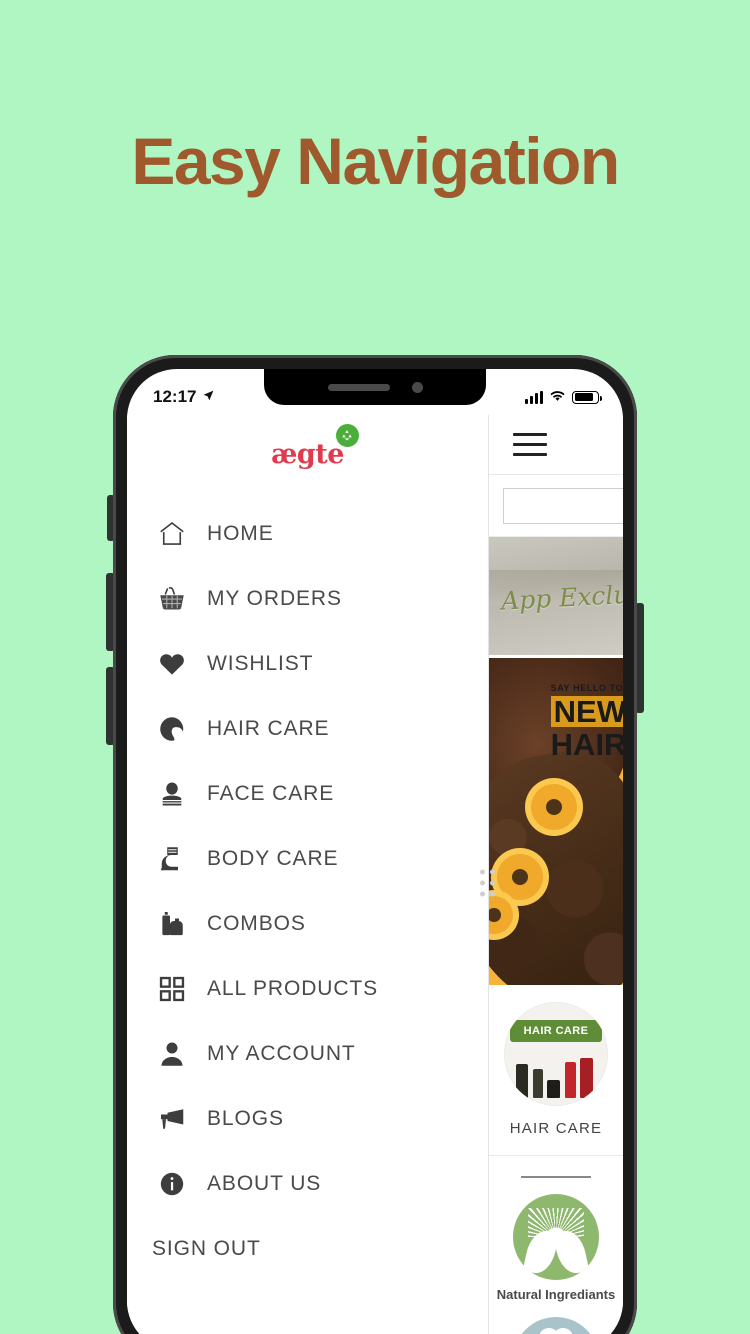  Describe the element at coordinates (273, 858) in the screenshot. I see `sidebar-item-label: BODY CARE` at that location.